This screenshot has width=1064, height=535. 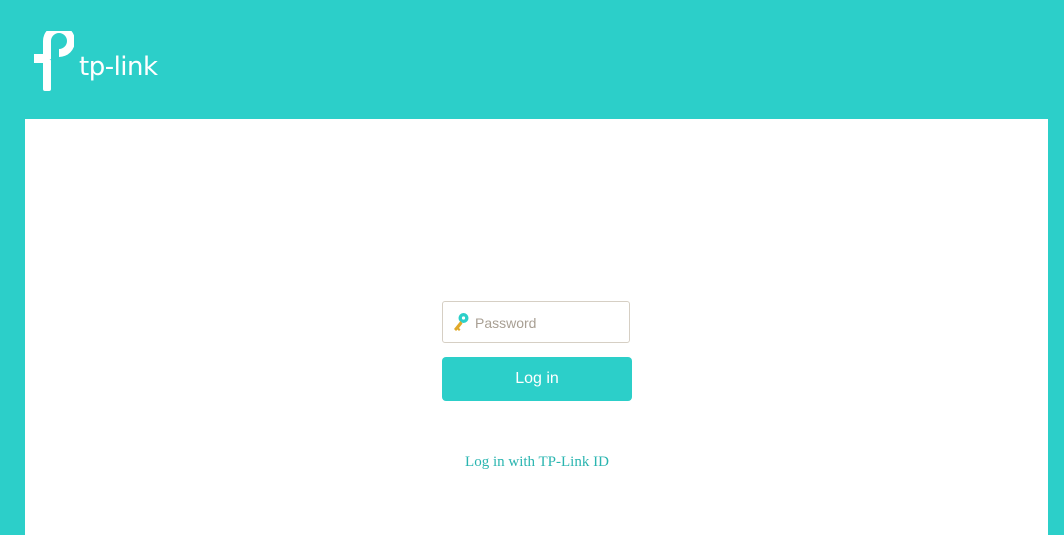 I want to click on tp-link-logo: tp-link, so click(x=109, y=66).